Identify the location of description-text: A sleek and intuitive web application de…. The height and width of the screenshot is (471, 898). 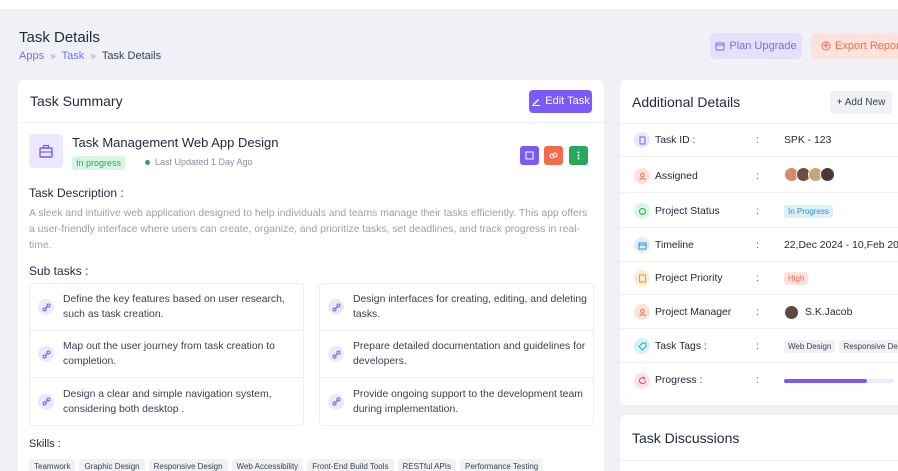
(308, 229).